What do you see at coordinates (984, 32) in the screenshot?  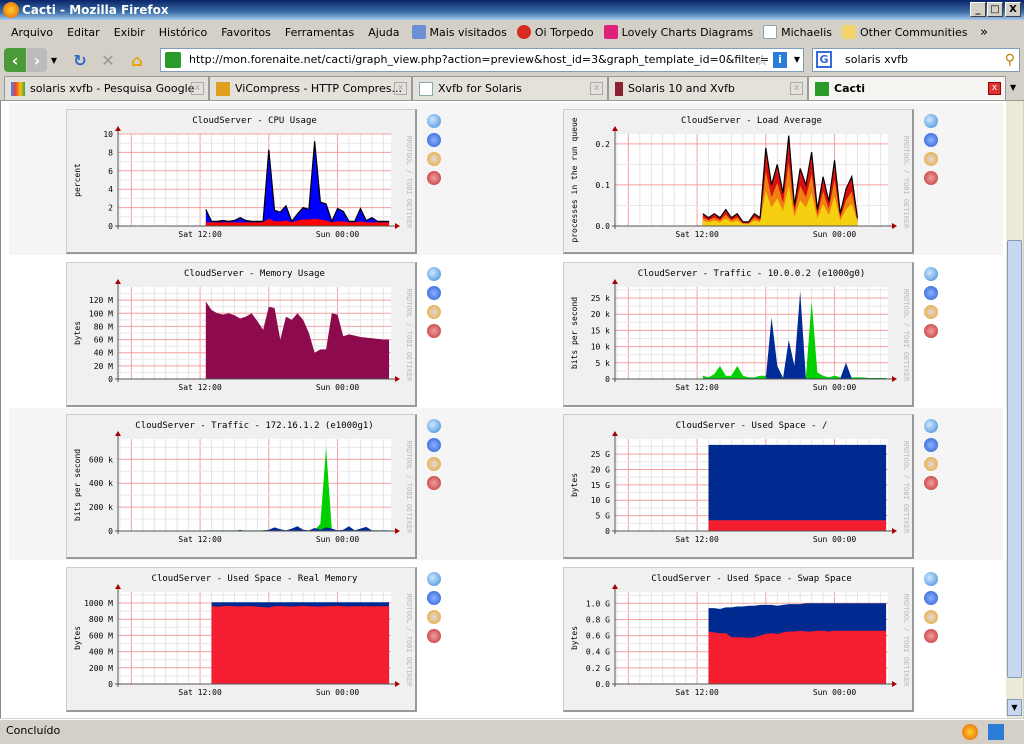 I see `bookmarks-more-button: »` at bounding box center [984, 32].